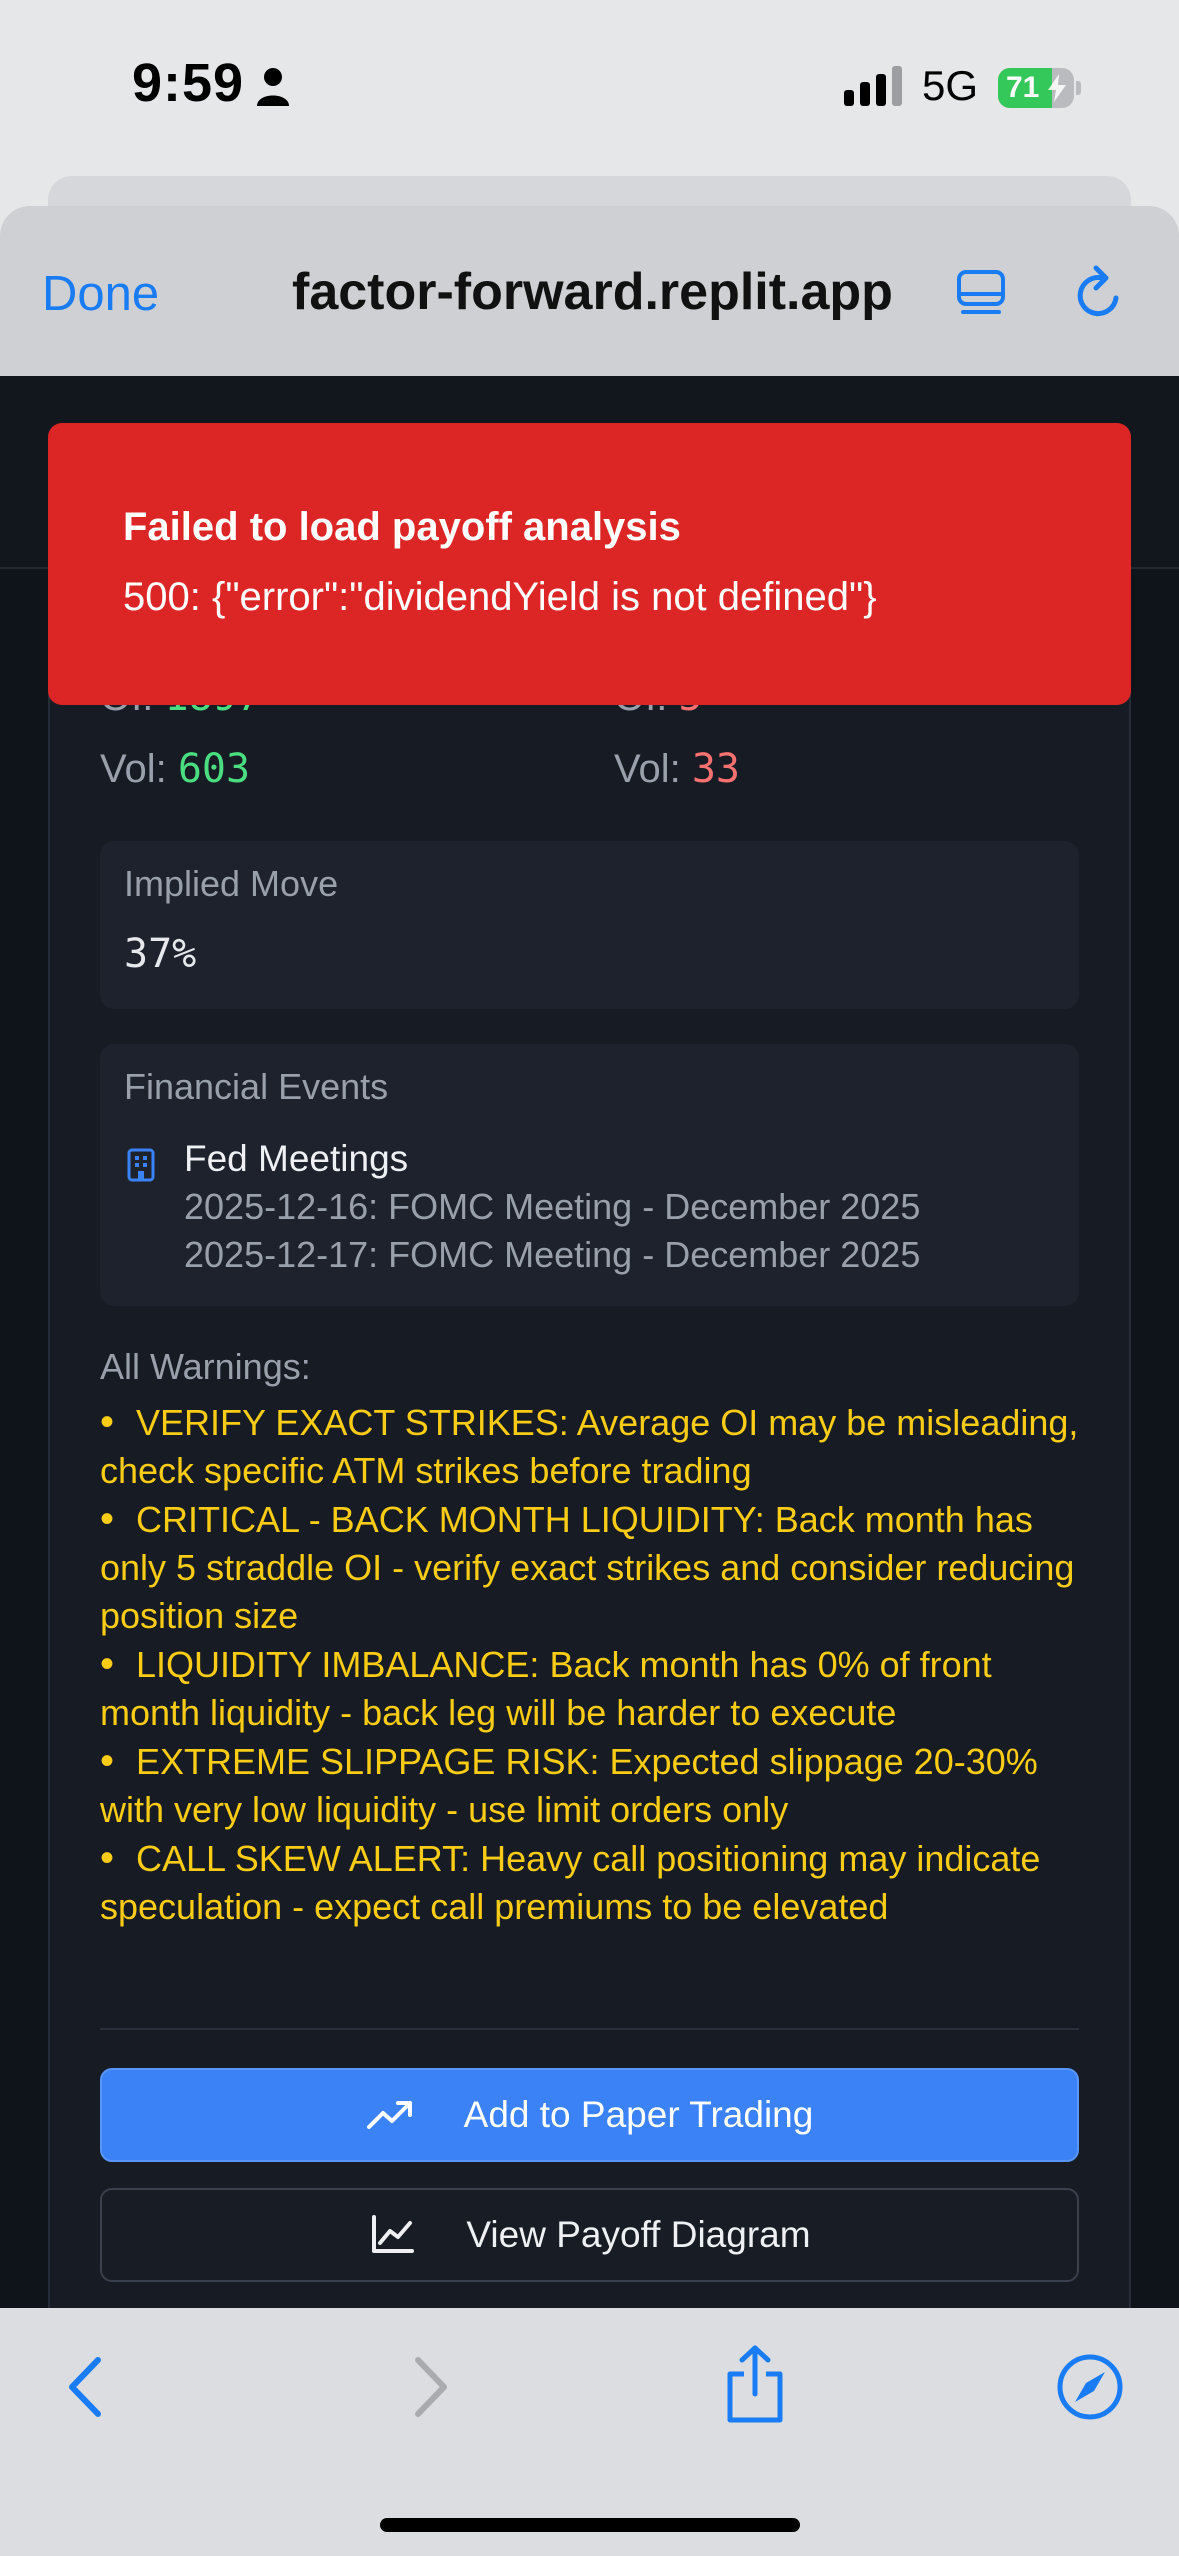  Describe the element at coordinates (141, 1165) in the screenshot. I see `building-icon` at that location.